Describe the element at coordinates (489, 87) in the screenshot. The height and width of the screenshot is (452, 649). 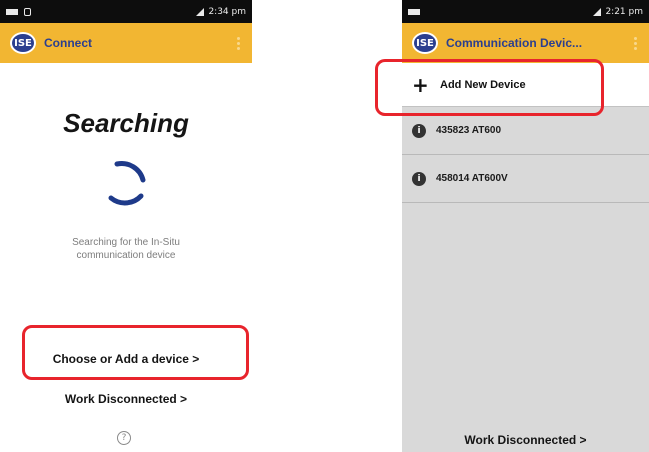
I see `highlight-box-add-device` at that location.